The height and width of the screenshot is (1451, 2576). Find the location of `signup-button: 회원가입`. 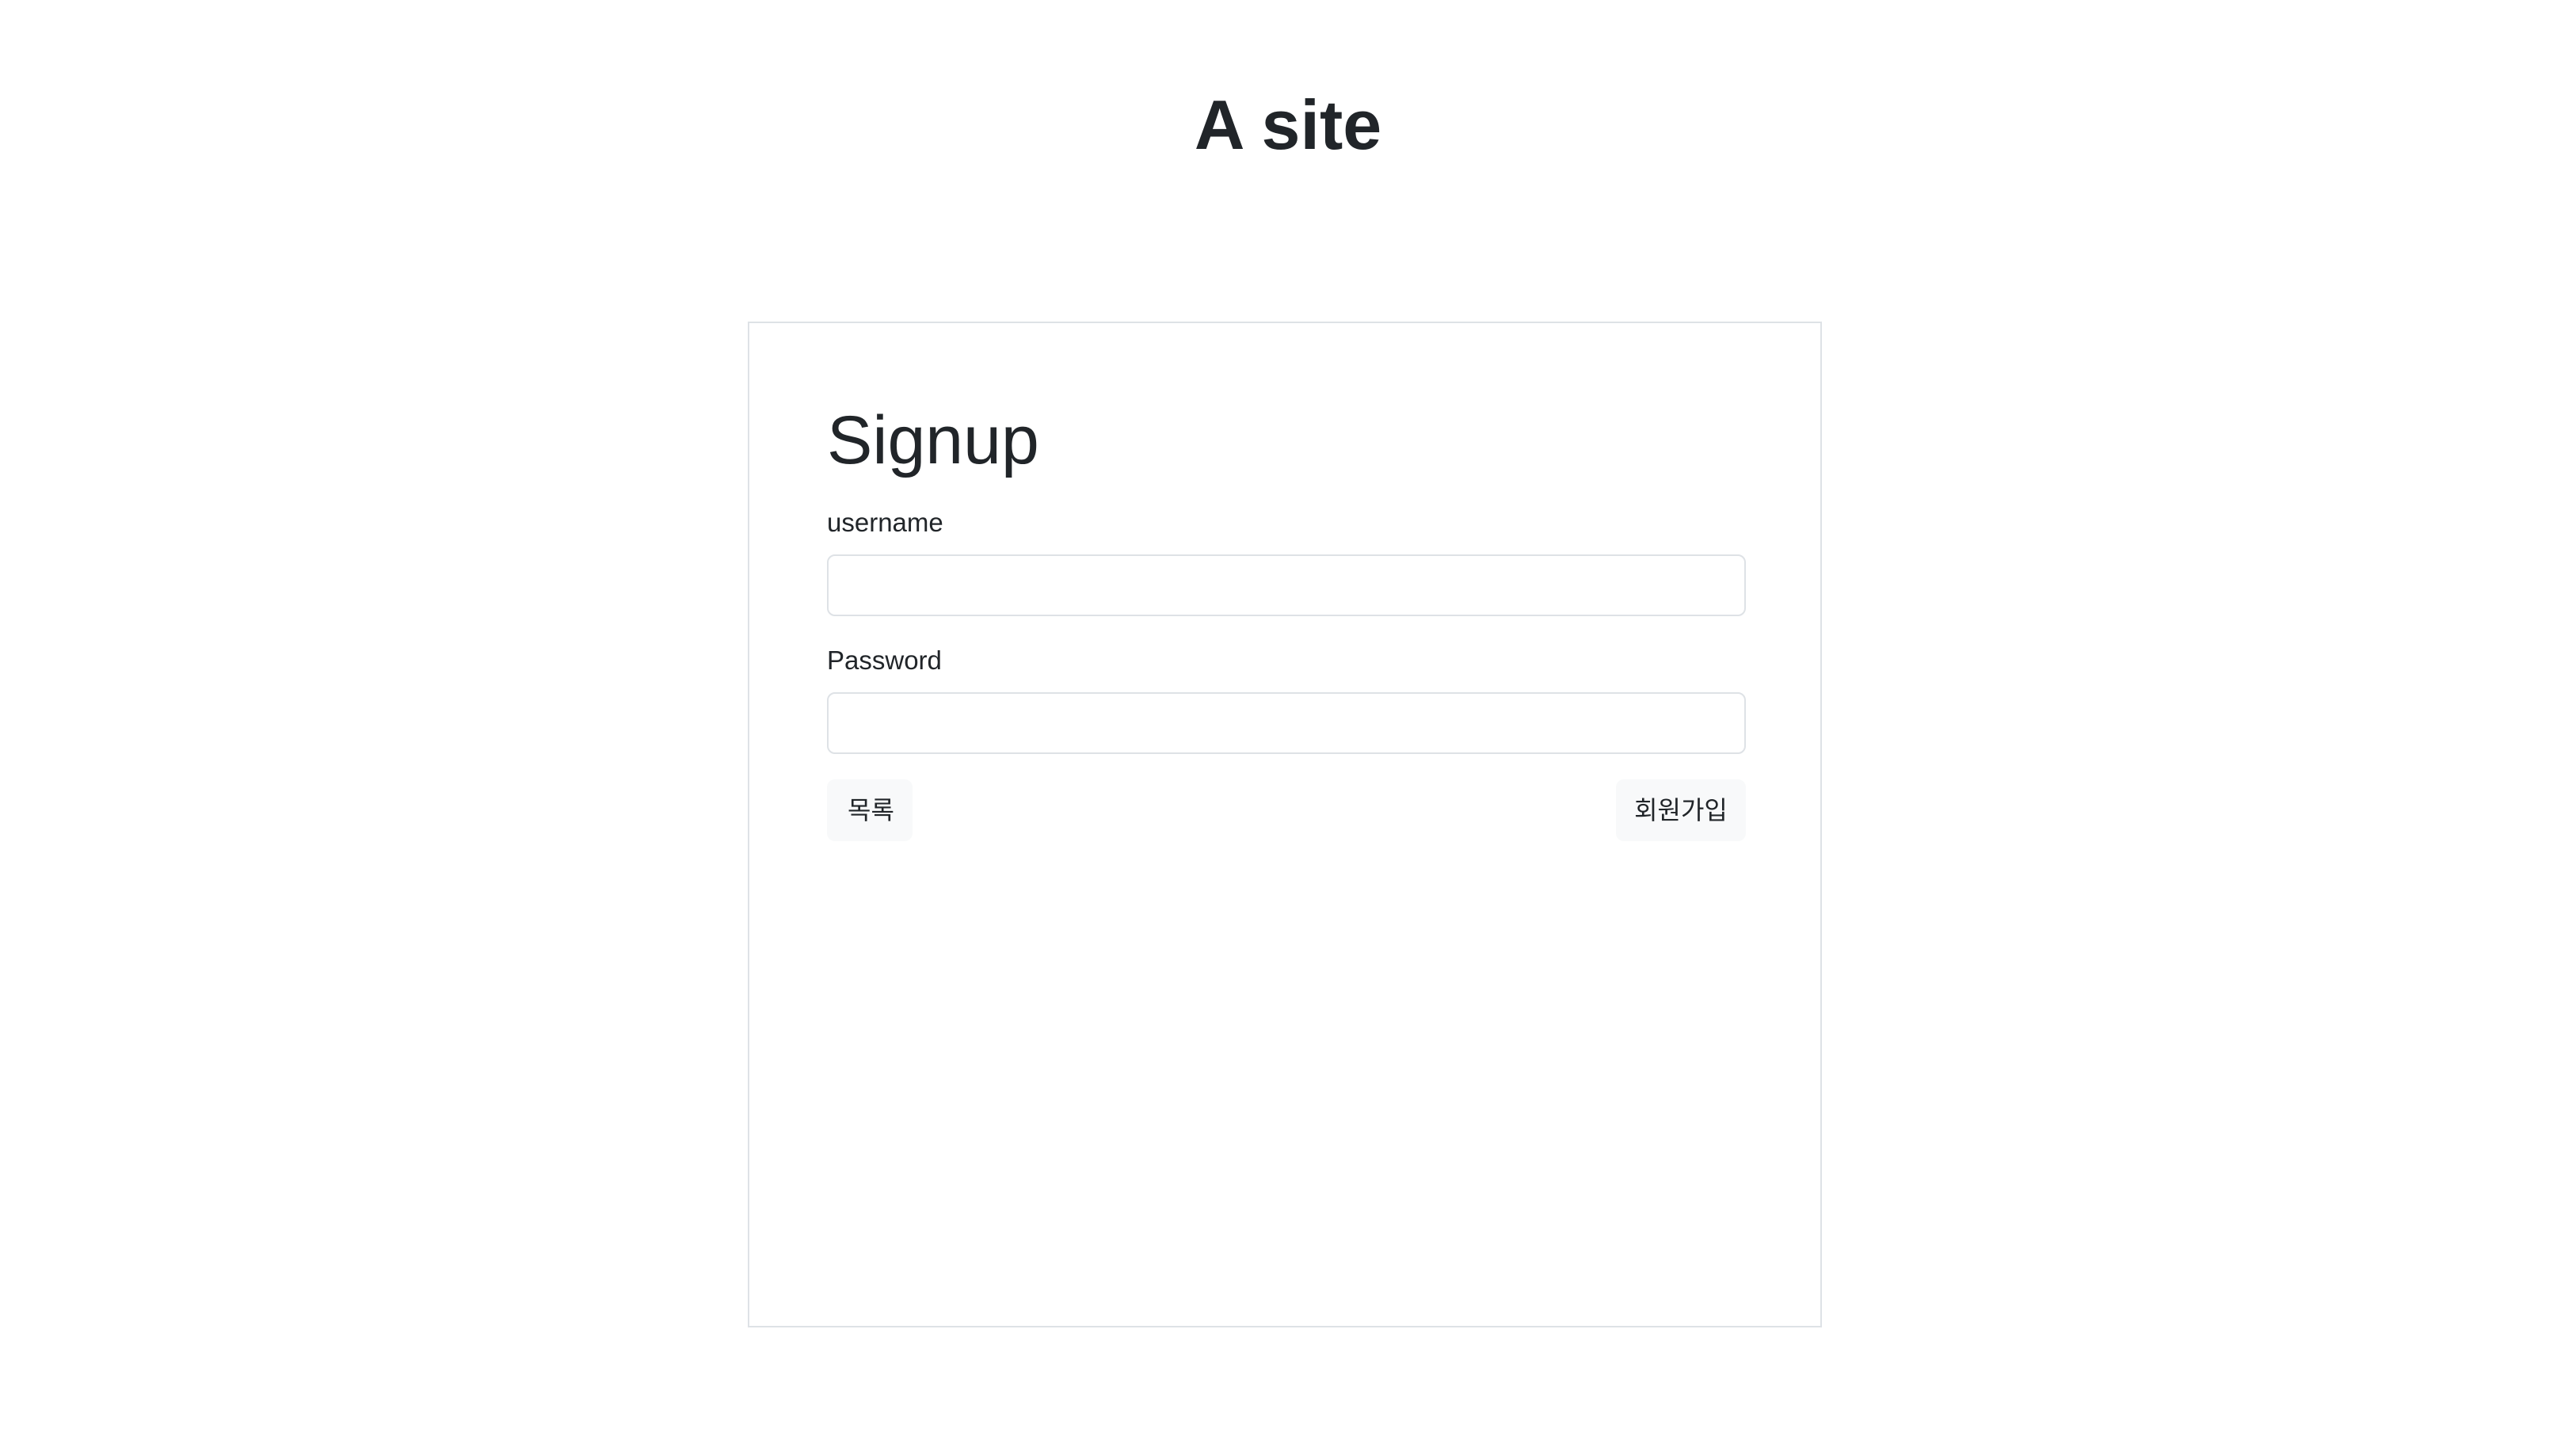

signup-button: 회원가입 is located at coordinates (1681, 810).